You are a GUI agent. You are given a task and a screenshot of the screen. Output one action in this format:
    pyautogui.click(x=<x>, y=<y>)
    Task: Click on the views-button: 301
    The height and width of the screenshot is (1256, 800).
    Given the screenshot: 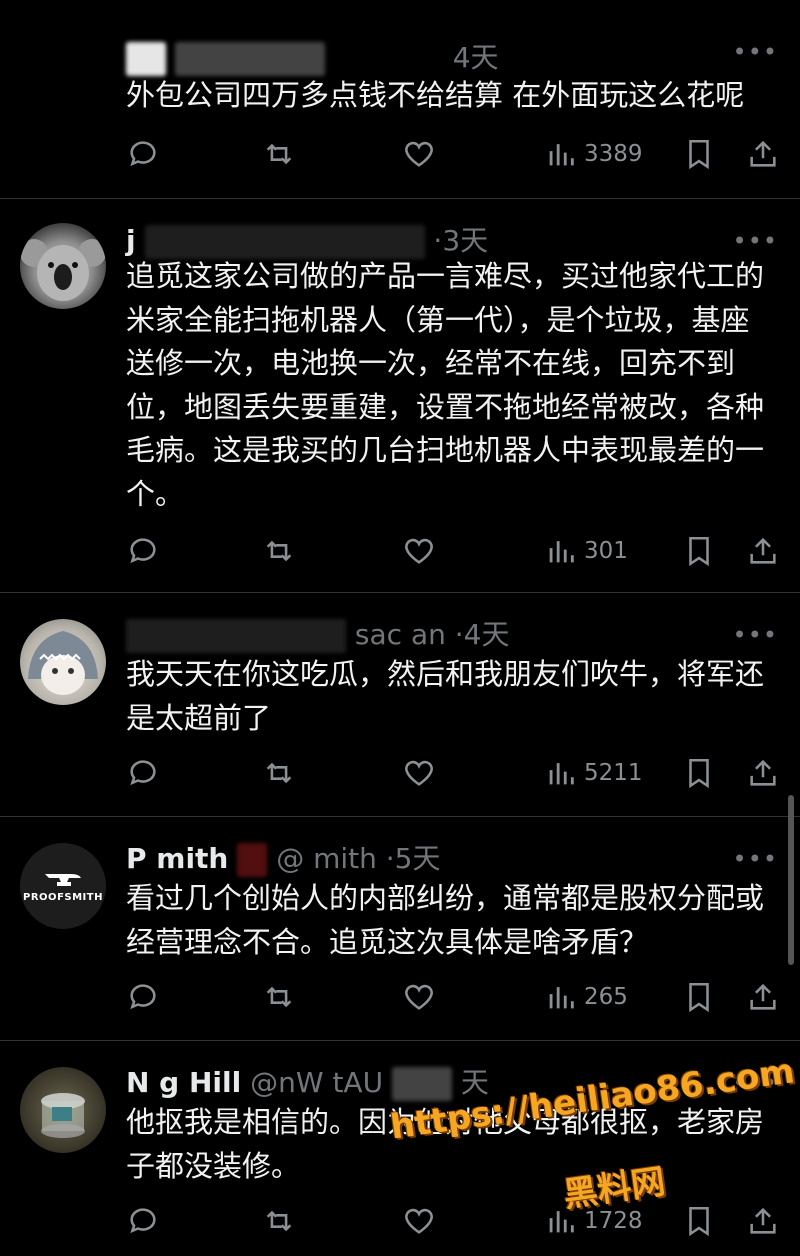 What is the action you would take?
    pyautogui.click(x=586, y=551)
    